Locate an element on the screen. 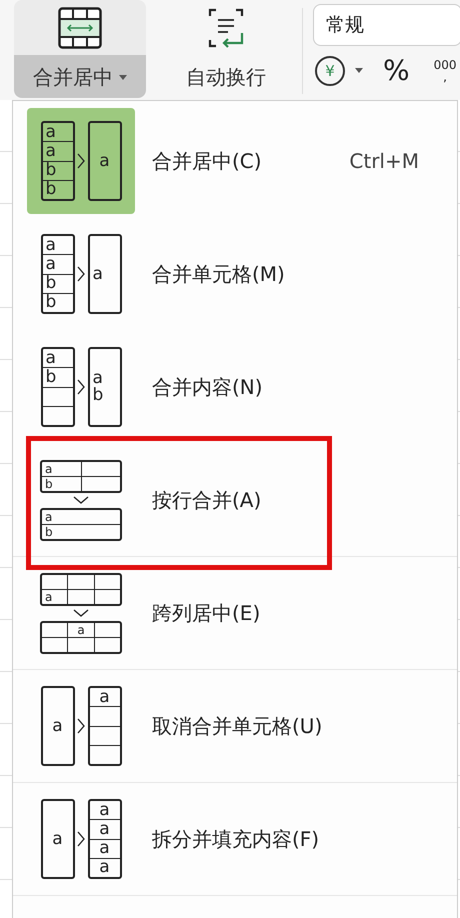 This screenshot has height=918, width=460. menu-item: a a 跨列居中(E) is located at coordinates (235, 613).